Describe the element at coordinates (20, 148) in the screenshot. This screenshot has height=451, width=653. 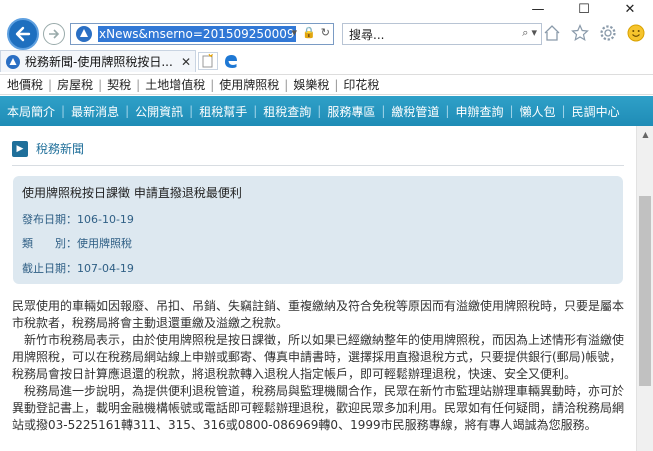
I see `section-arrow-icon: ▶` at that location.